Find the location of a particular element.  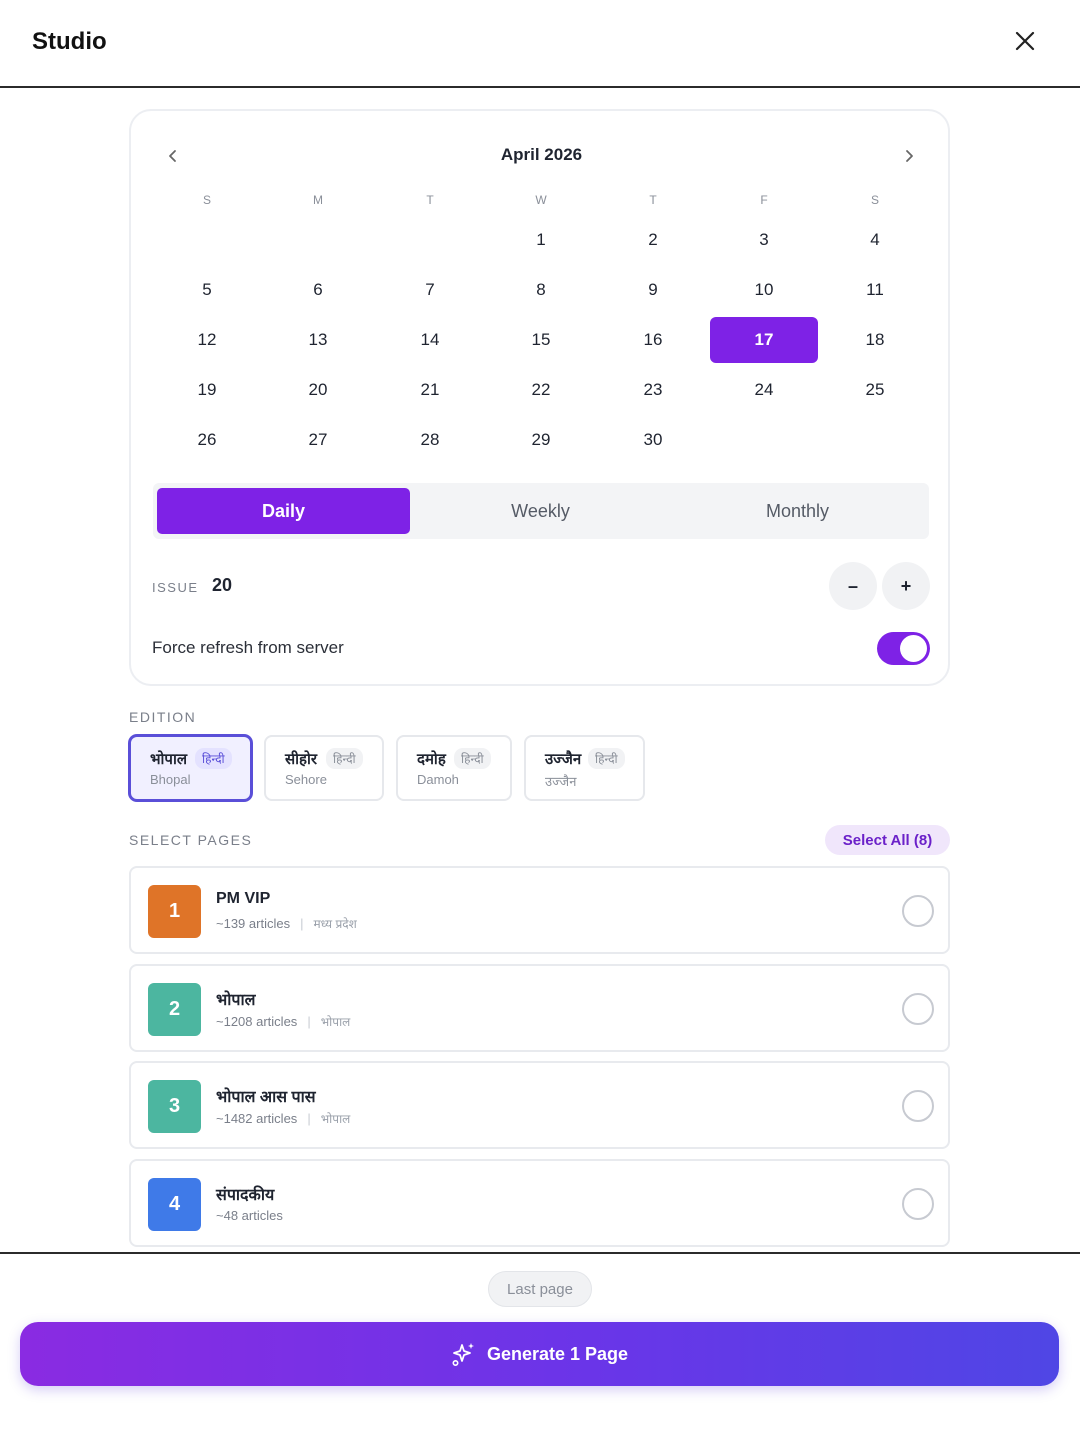

chevron-right-icon is located at coordinates (909, 156).